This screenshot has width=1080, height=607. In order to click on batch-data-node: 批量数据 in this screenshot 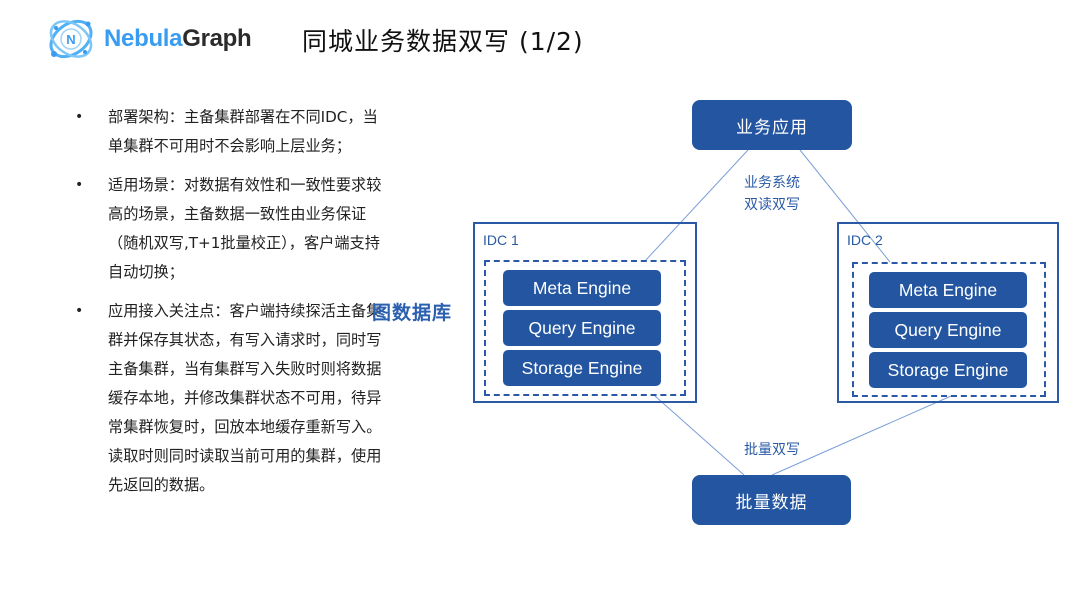, I will do `click(771, 500)`.